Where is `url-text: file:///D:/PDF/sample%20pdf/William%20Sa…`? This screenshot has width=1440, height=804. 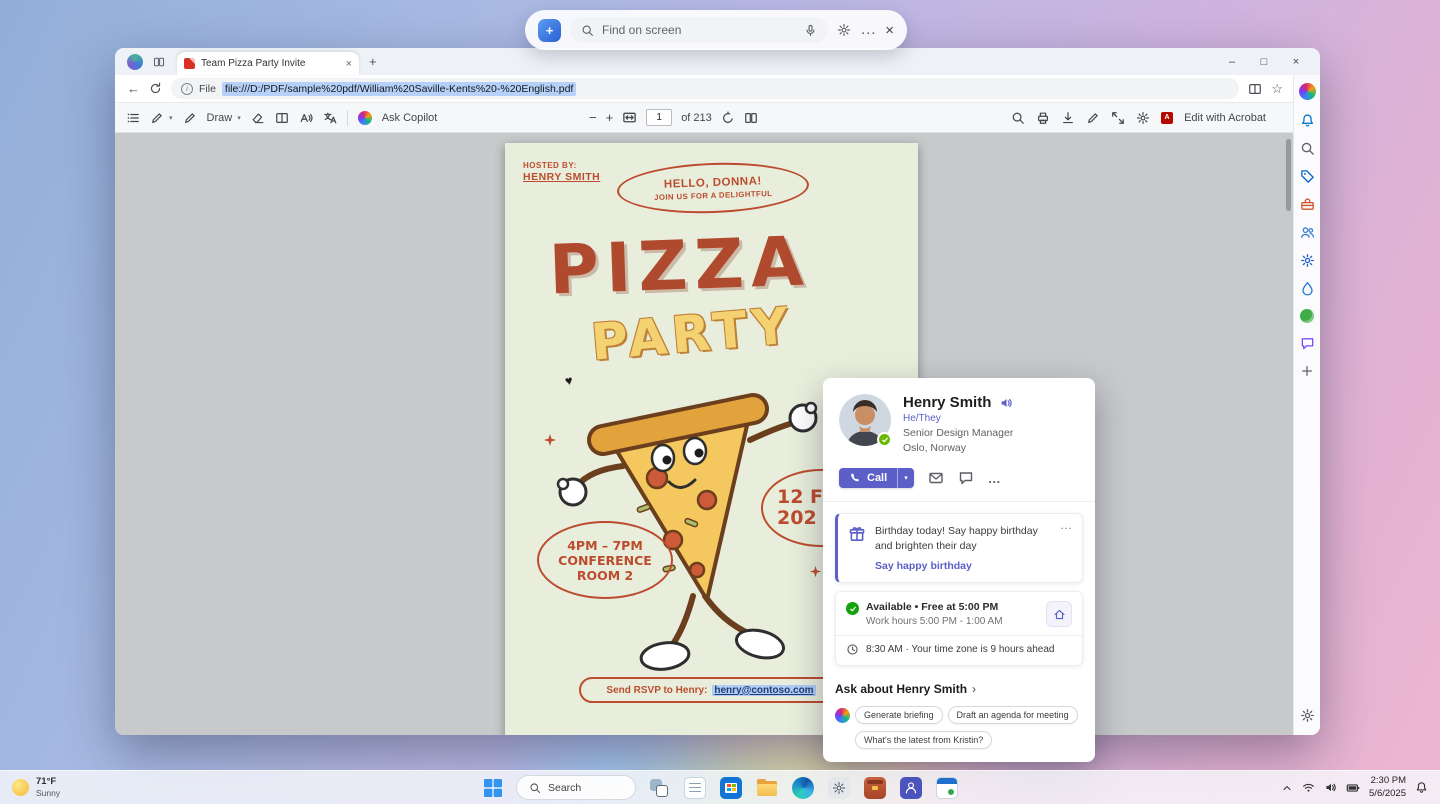 url-text: file:///D:/PDF/sample%20pdf/William%20Sa… is located at coordinates (399, 88).